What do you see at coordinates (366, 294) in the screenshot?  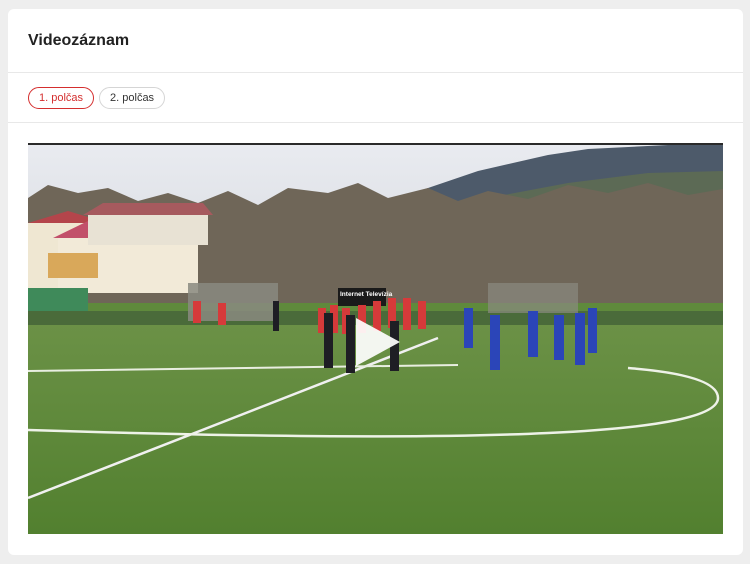 I see `banner-text: Internet Televízia` at bounding box center [366, 294].